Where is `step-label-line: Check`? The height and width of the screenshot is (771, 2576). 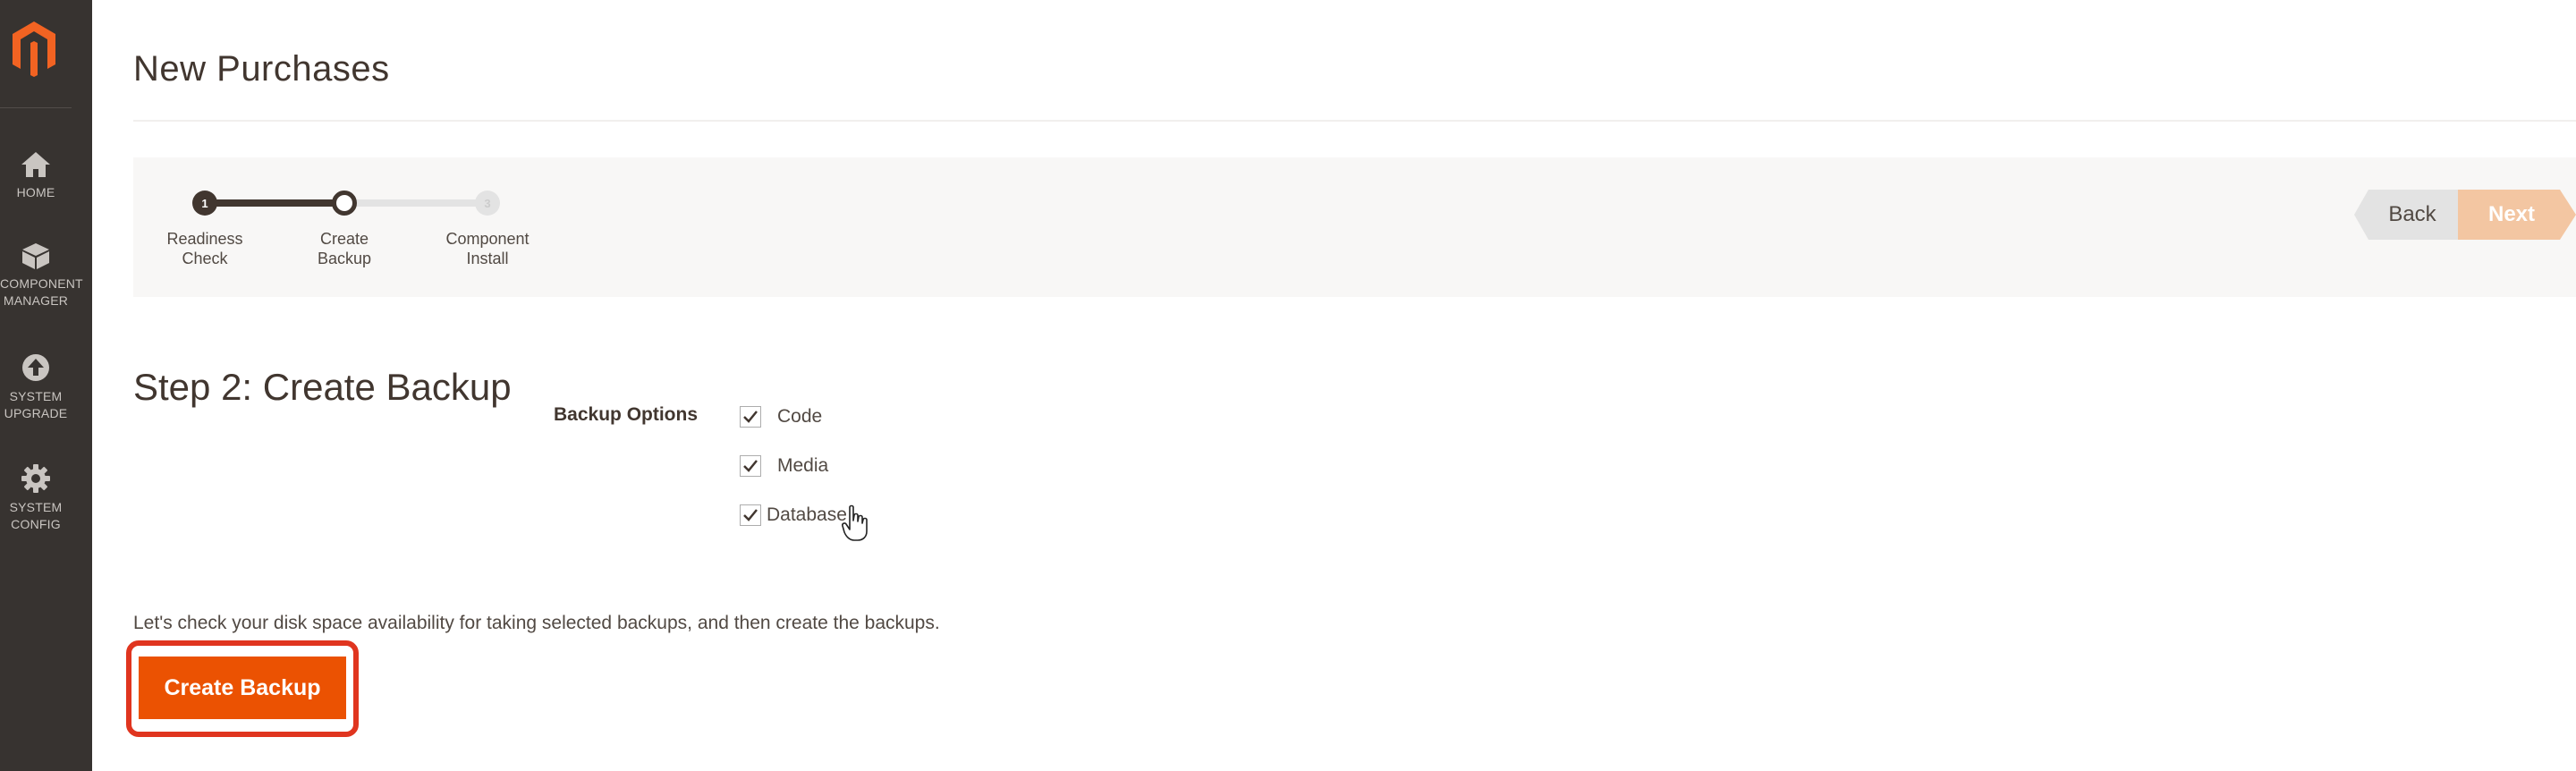
step-label-line: Check is located at coordinates (205, 259).